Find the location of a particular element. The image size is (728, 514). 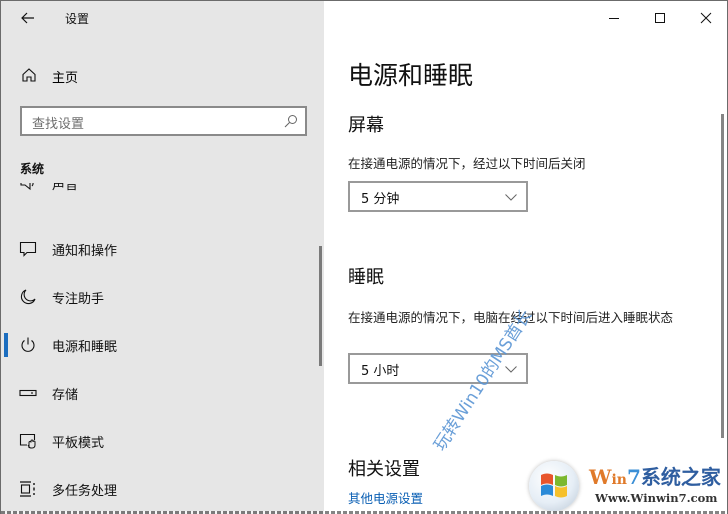

sidebar-item-label: 主页 is located at coordinates (65, 78).